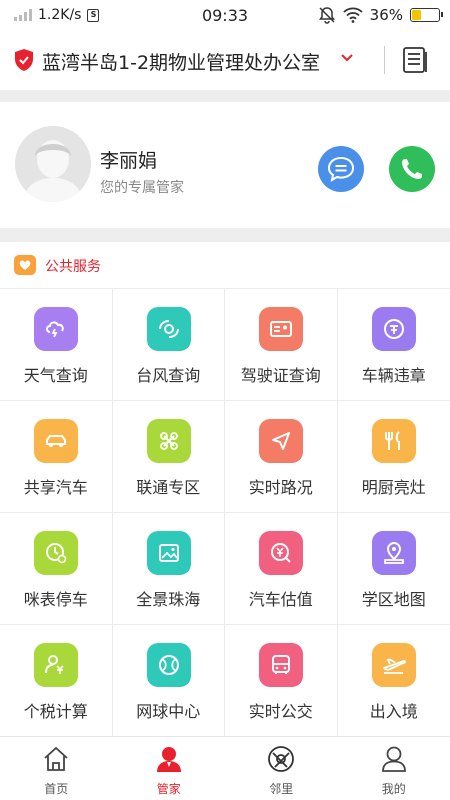  What do you see at coordinates (181, 61) in the screenshot?
I see `community-selector: 蓝湾半岛1-2期物业管理处办公室` at bounding box center [181, 61].